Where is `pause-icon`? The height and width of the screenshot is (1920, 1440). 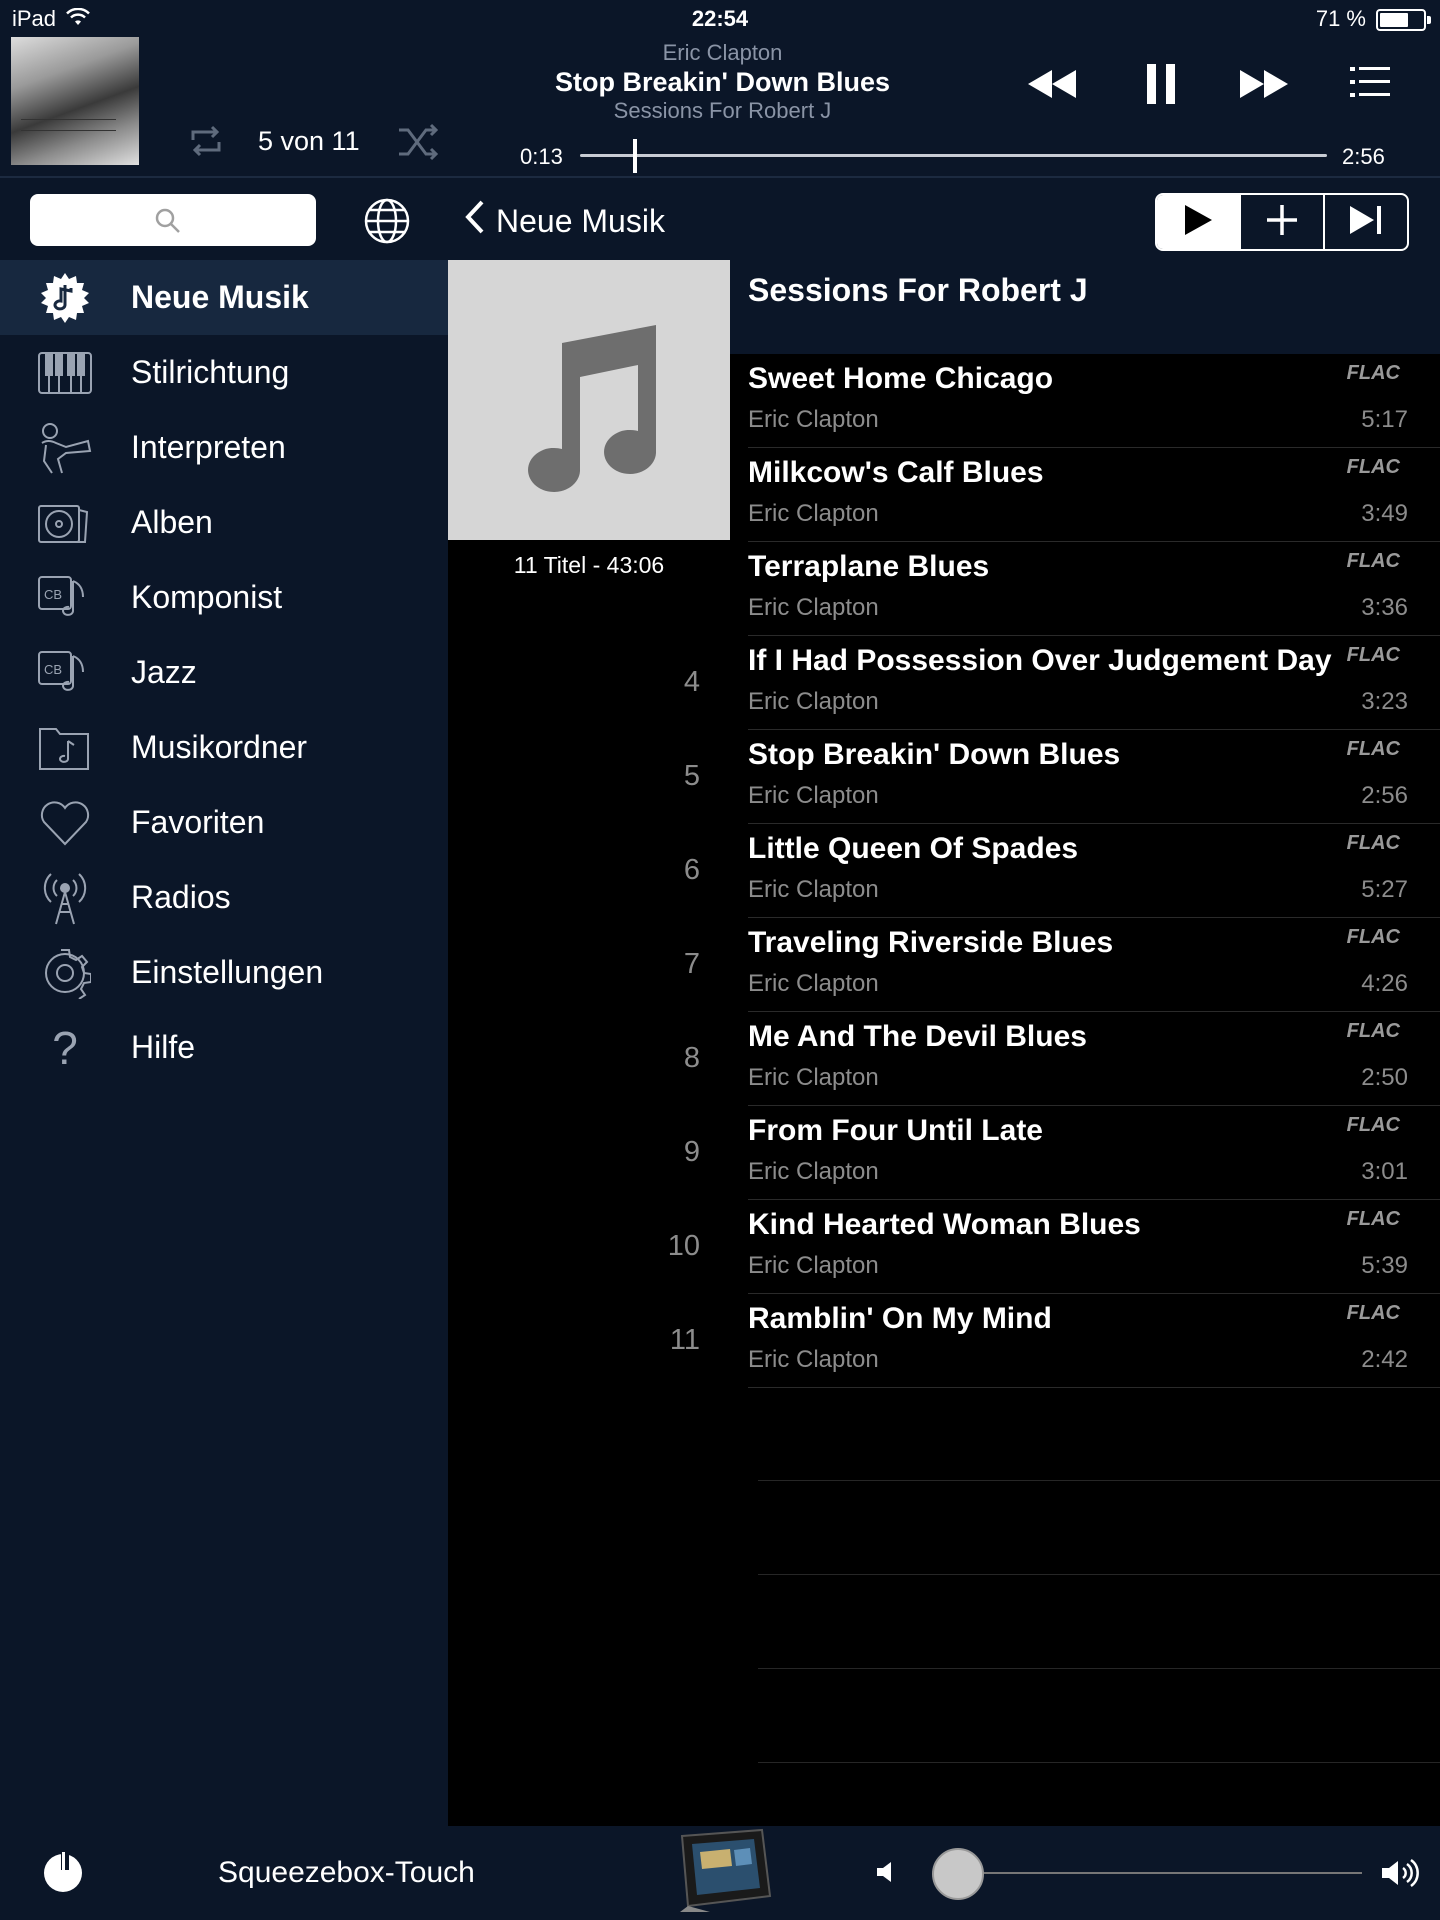
pause-icon is located at coordinates (1161, 86).